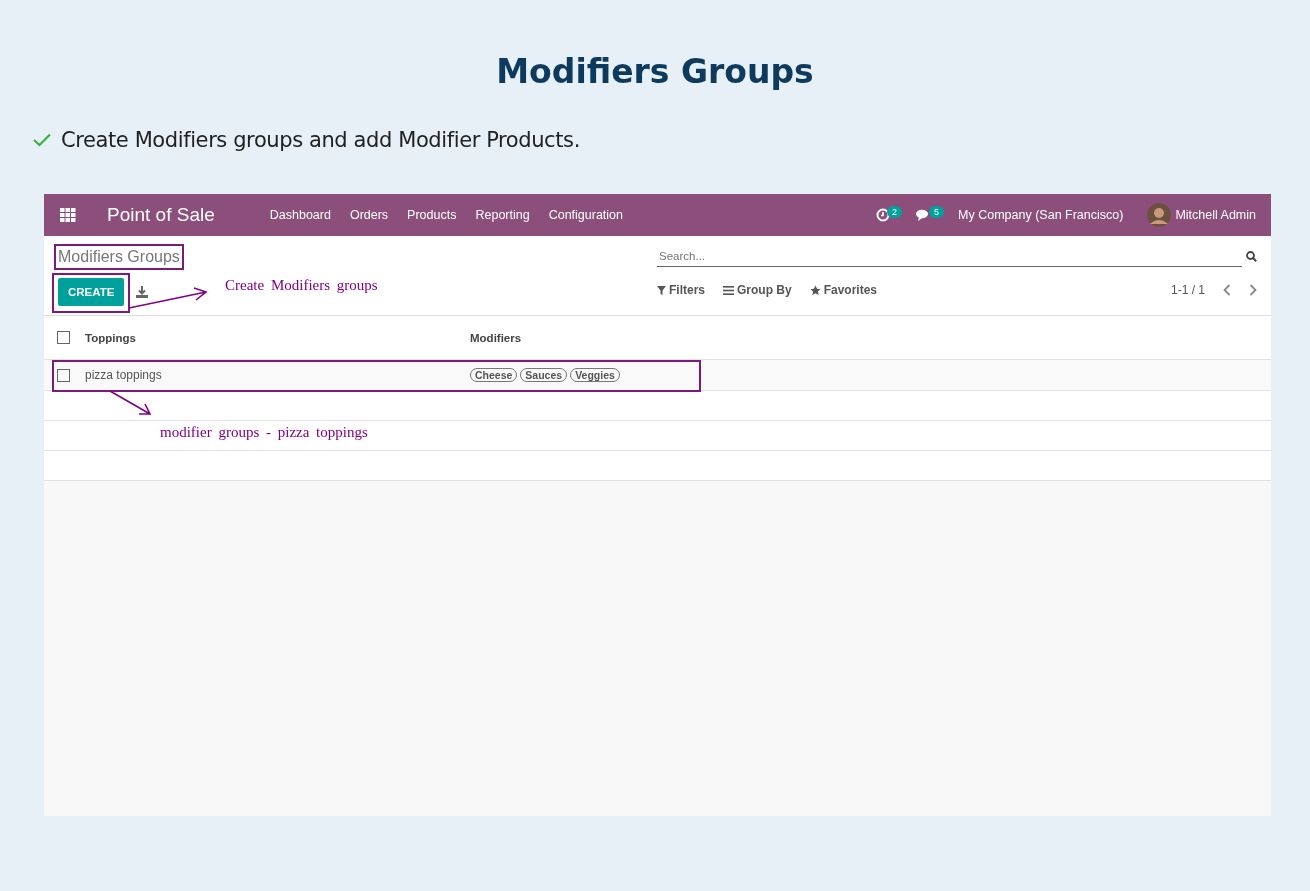  Describe the element at coordinates (937, 212) in the screenshot. I see `message-count: 5` at that location.